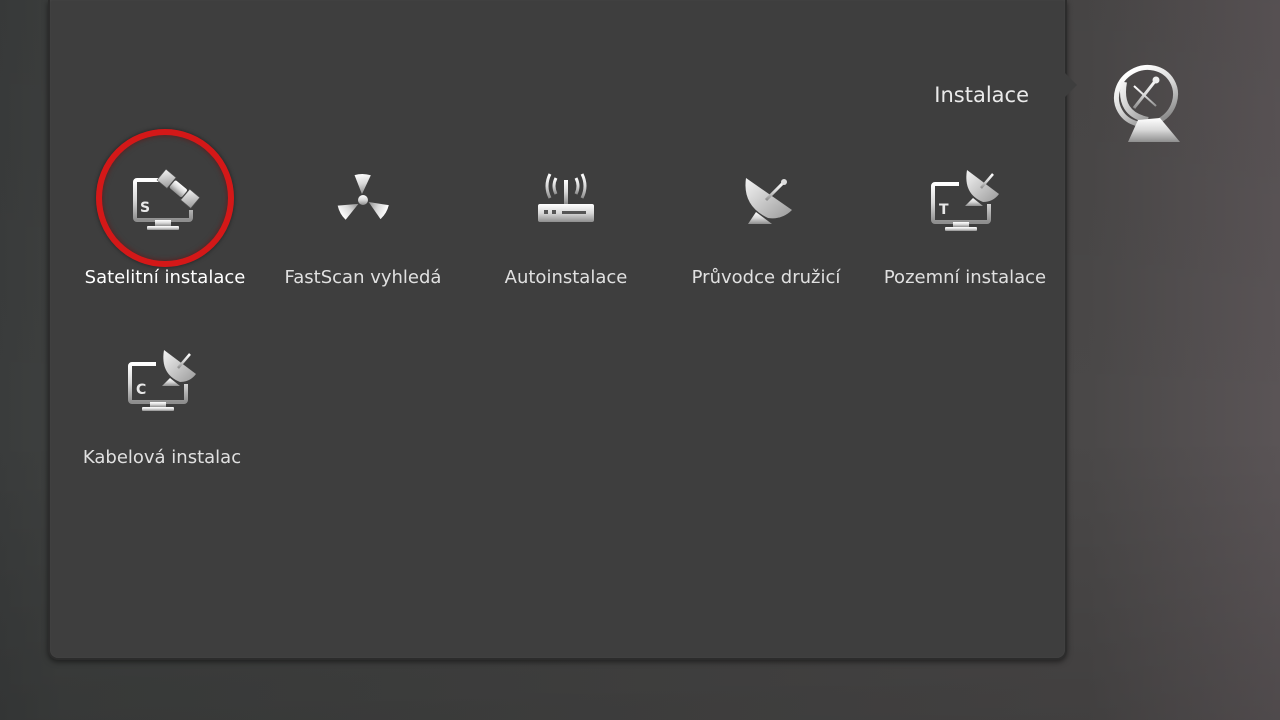 This screenshot has width=1280, height=720. Describe the element at coordinates (566, 277) in the screenshot. I see `menu-item-label: Autoinstalace` at that location.